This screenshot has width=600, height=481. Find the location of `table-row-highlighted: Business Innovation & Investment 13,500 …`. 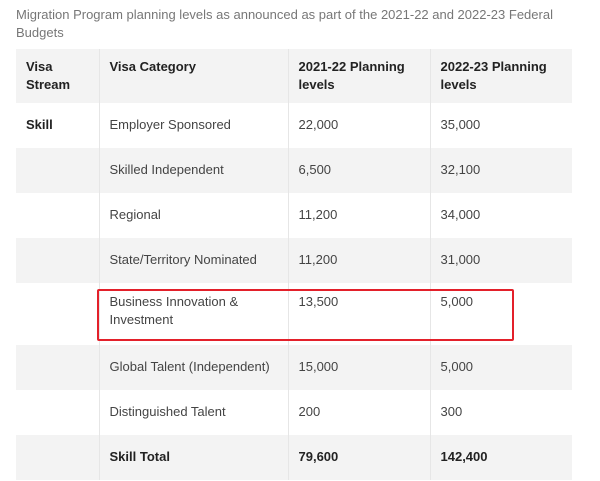

table-row-highlighted: Business Innovation & Investment 13,500 … is located at coordinates (294, 314).